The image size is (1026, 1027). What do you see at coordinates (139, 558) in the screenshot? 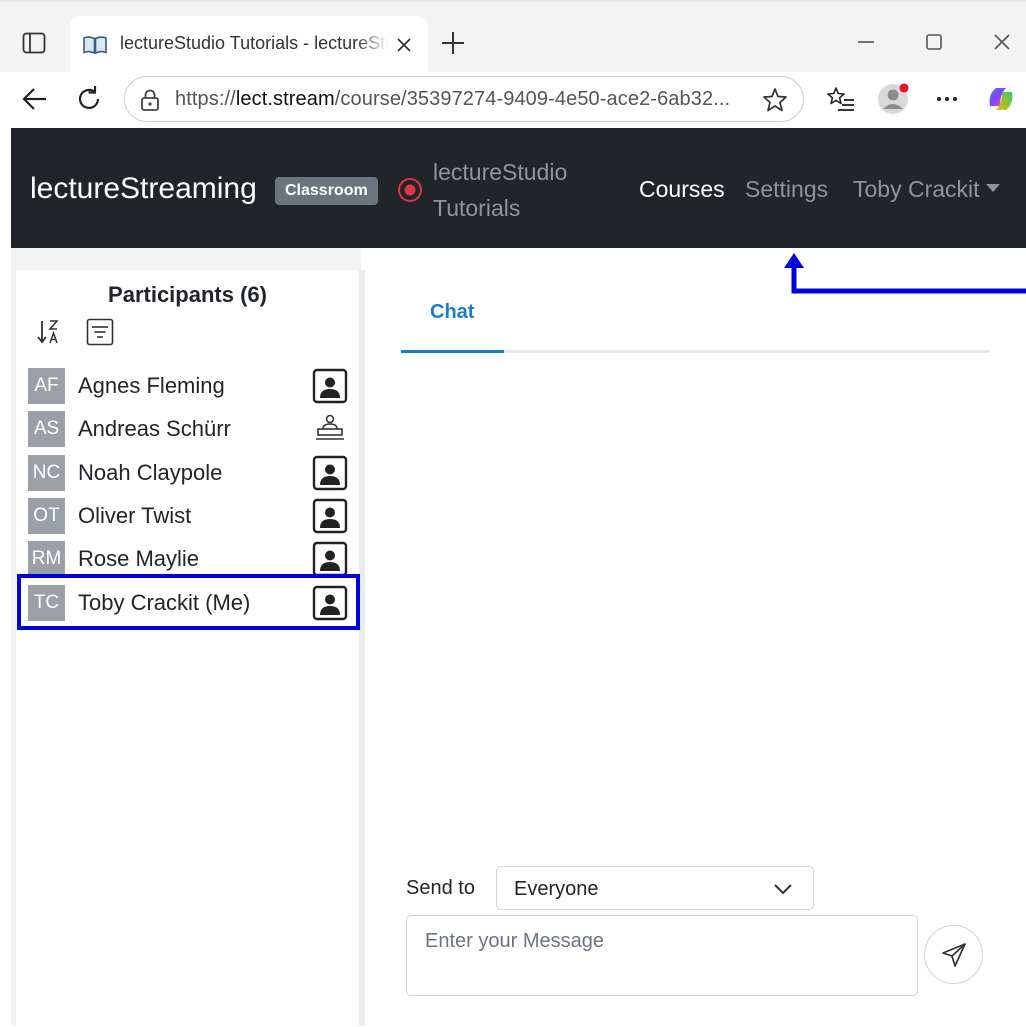
I see `participant-name: Rose Maylie` at bounding box center [139, 558].